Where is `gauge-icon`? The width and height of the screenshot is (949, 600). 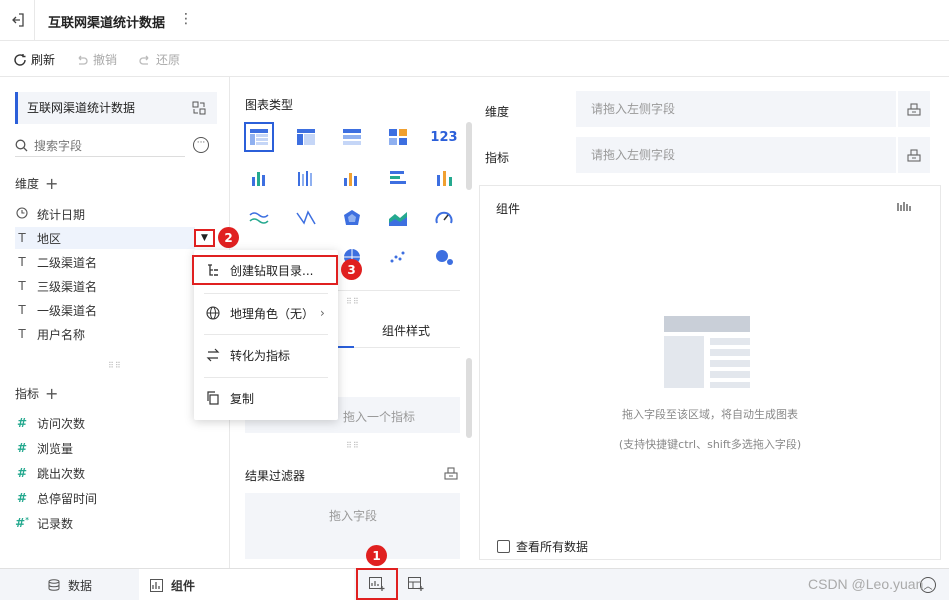 gauge-icon is located at coordinates (444, 217).